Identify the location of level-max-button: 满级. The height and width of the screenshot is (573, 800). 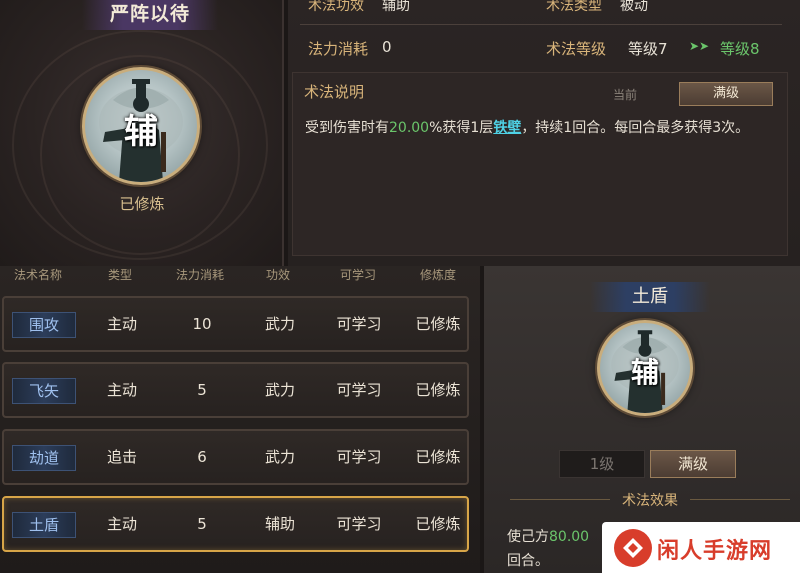
(693, 464).